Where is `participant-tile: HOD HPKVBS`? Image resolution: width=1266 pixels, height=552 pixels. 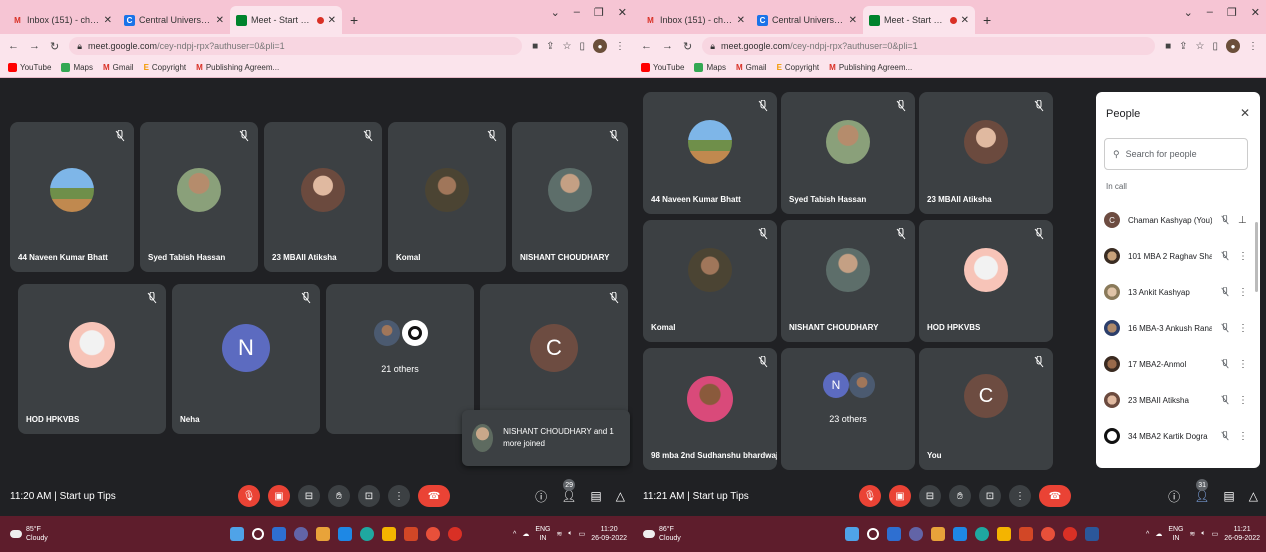
participant-tile: HOD HPKVBS is located at coordinates (986, 281).